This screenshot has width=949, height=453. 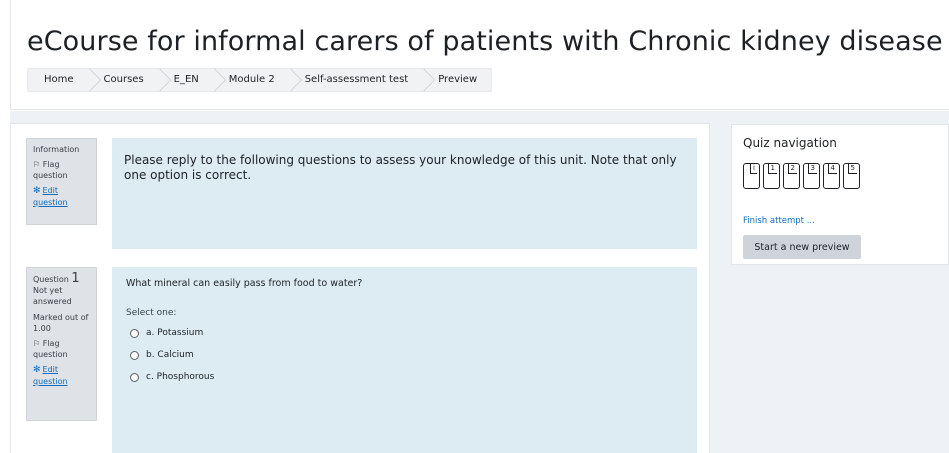 What do you see at coordinates (831, 176) in the screenshot?
I see `nav-button-4: 4` at bounding box center [831, 176].